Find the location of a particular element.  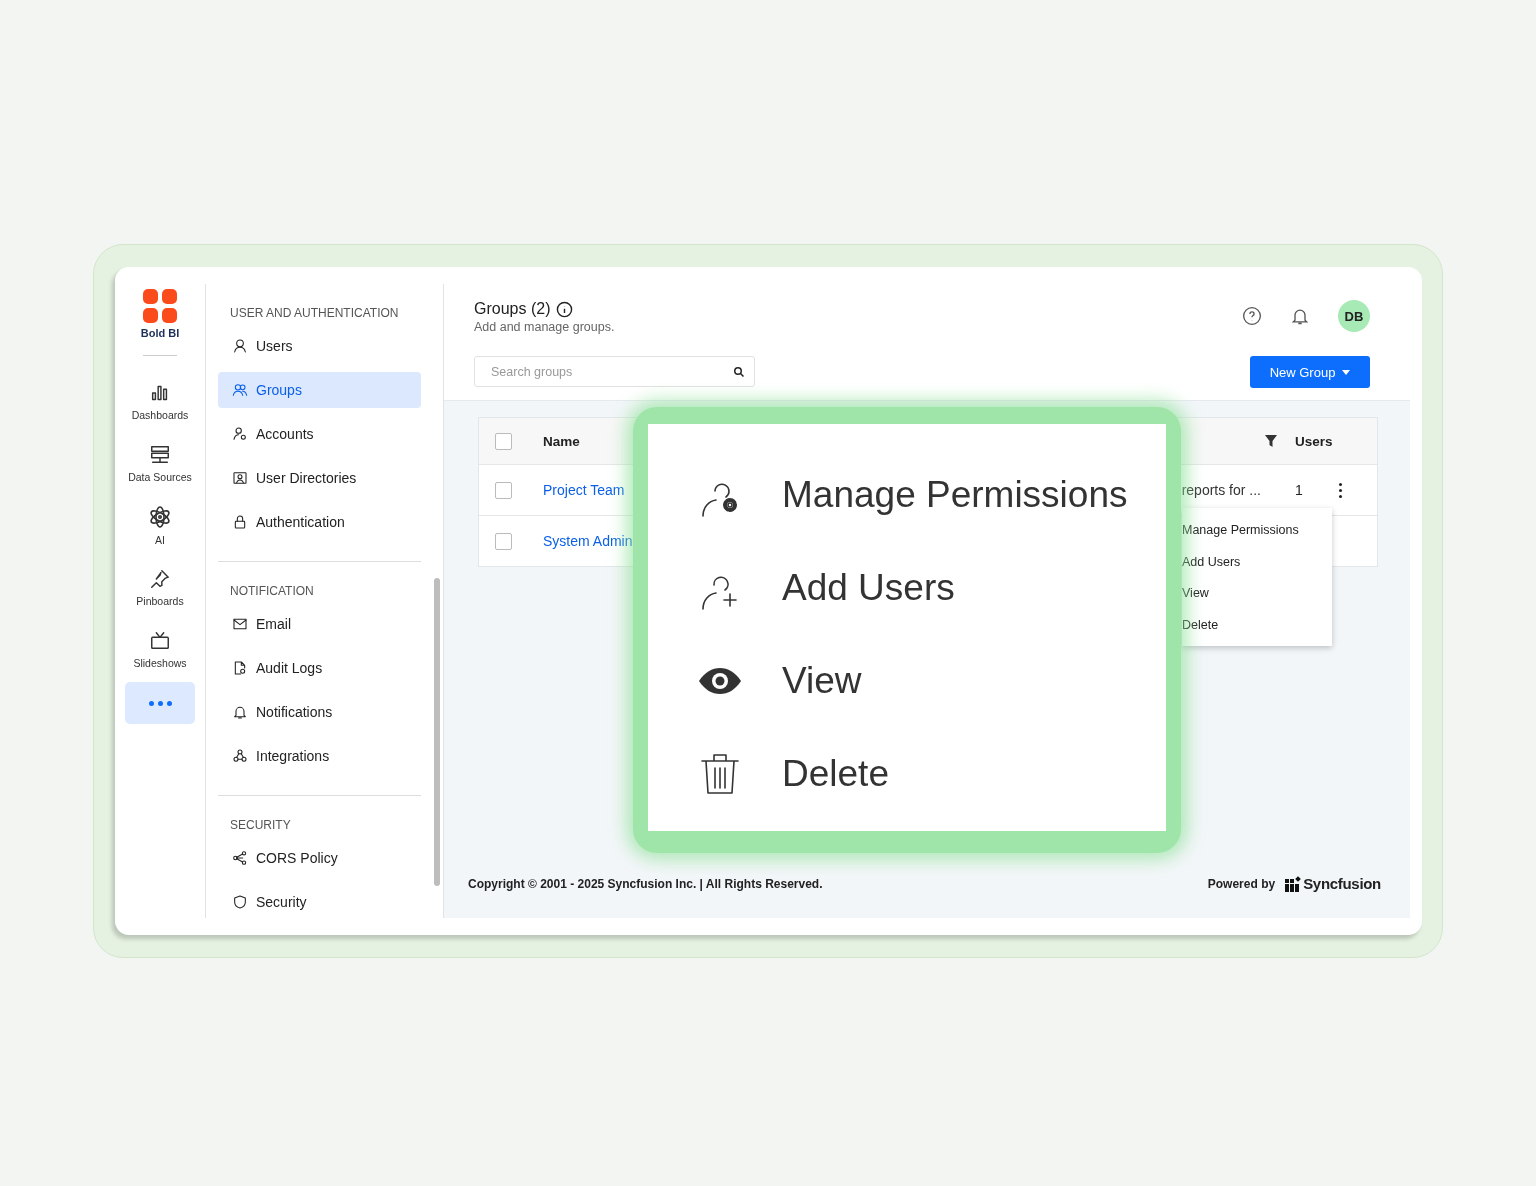

atom-icon is located at coordinates (160, 516).